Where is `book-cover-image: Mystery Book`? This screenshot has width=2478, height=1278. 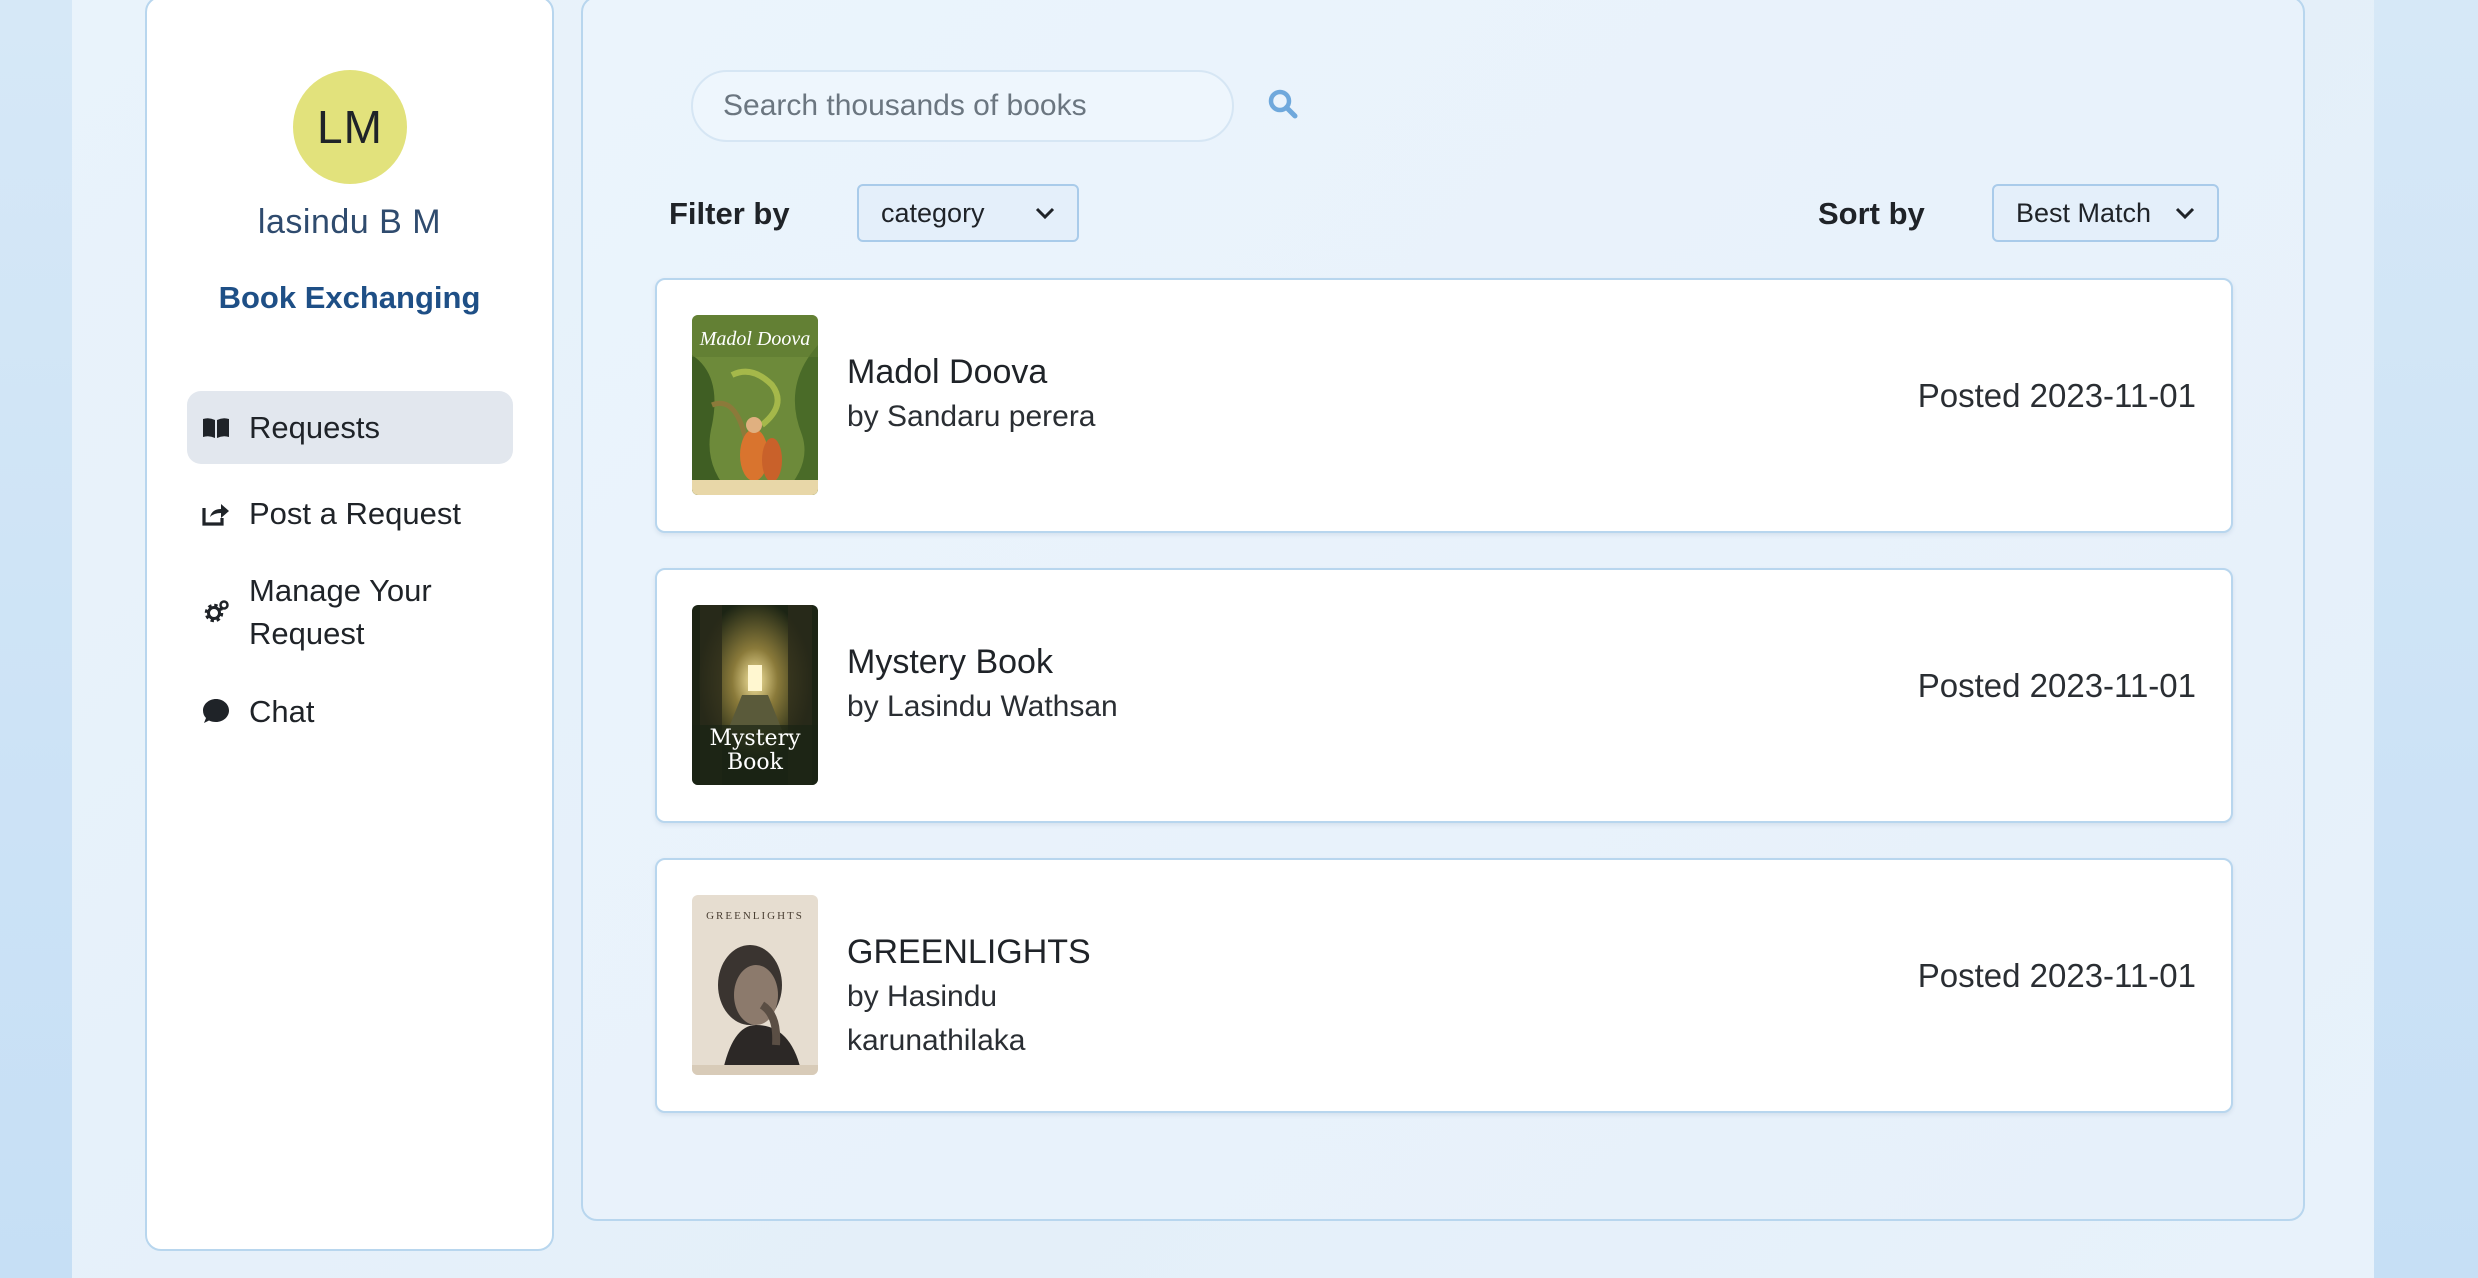
book-cover-image: Mystery Book is located at coordinates (755, 695).